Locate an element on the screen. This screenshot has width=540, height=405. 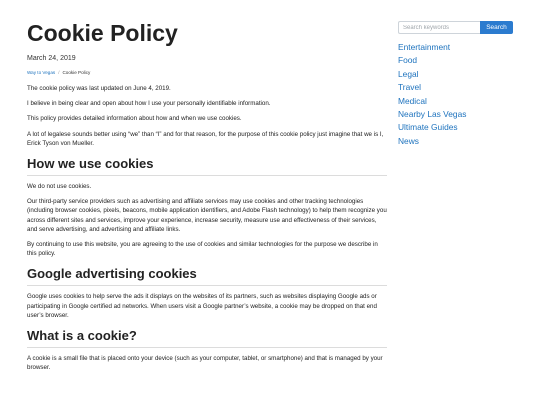
category-link-legal: Legal is located at coordinates (456, 74).